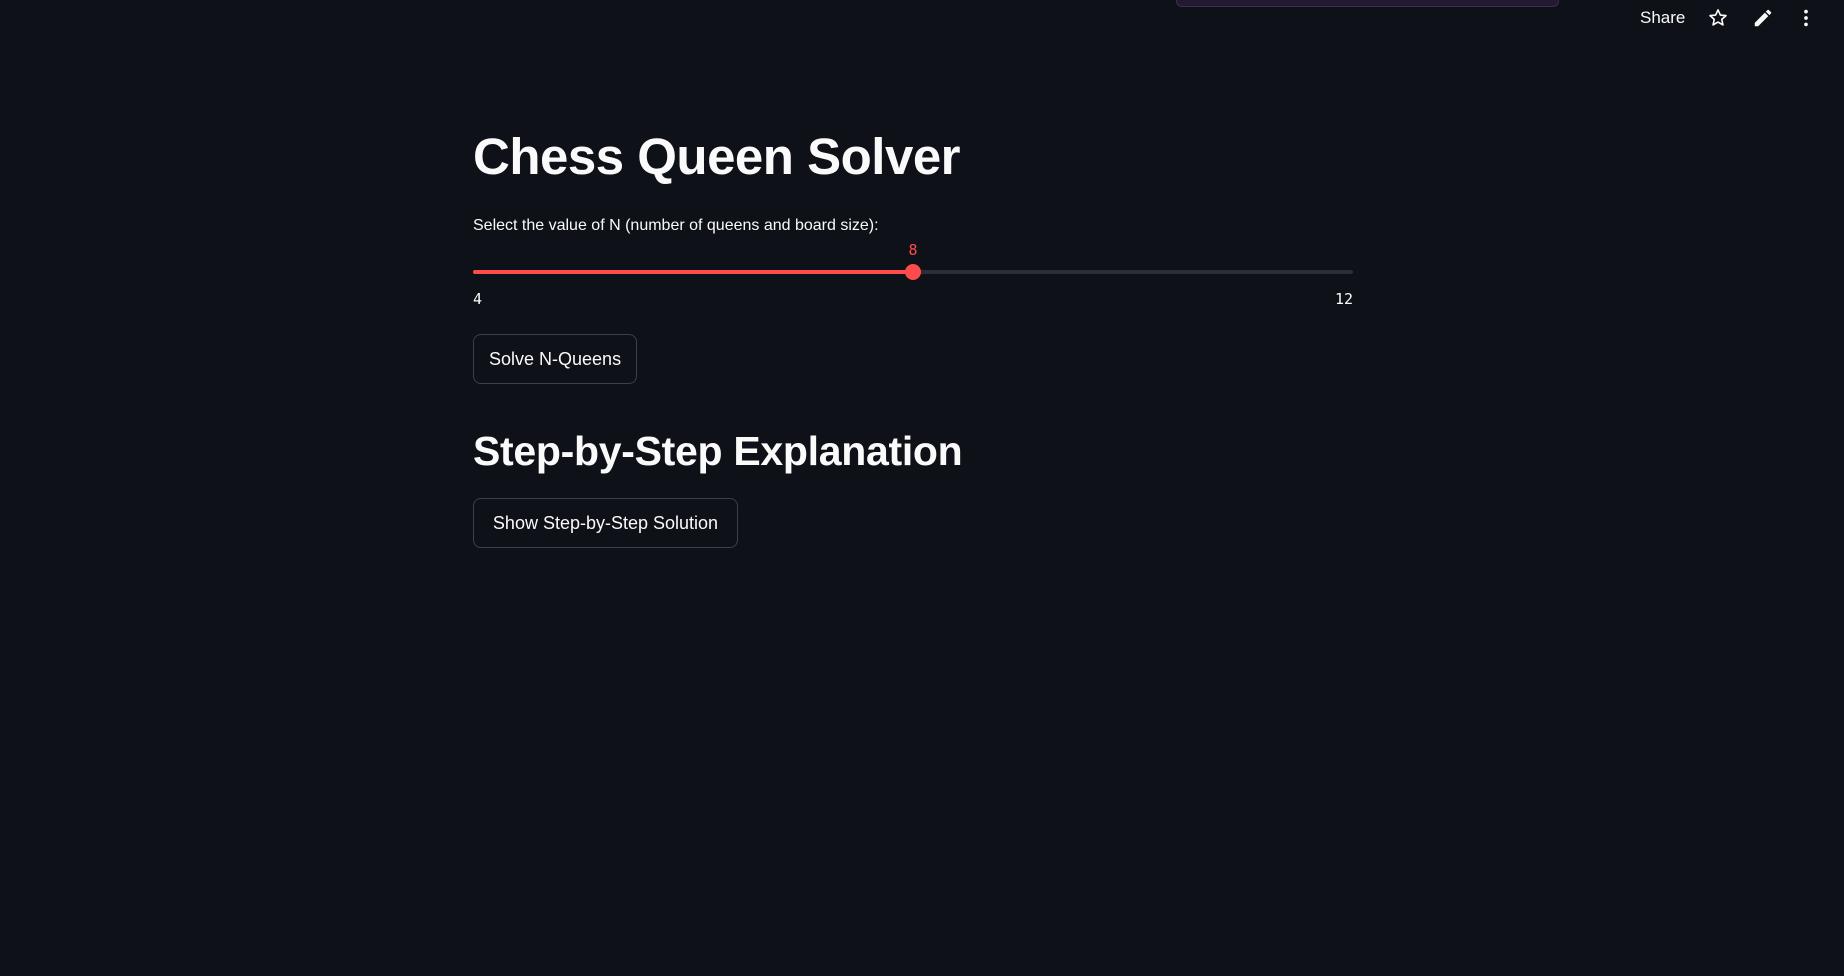 The width and height of the screenshot is (1844, 976). I want to click on slider-max-label: 12, so click(1343, 299).